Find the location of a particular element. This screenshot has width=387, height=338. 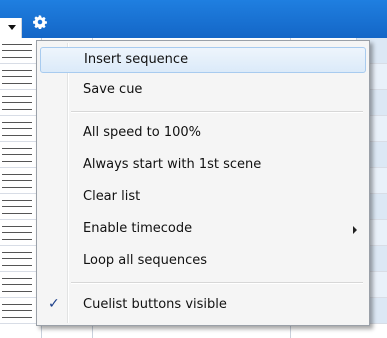

dropdown-button is located at coordinates (11, 28).